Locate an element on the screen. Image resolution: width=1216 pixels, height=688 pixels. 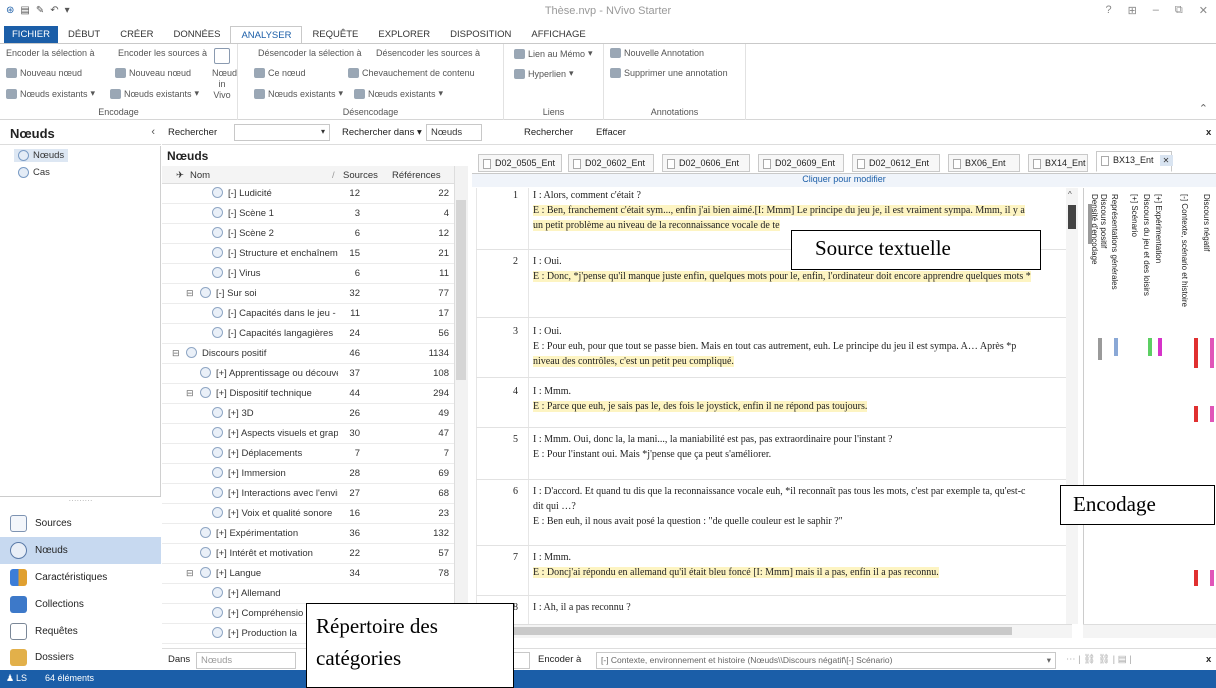
document-tab: D02_0602_Ent is located at coordinates (611, 163).